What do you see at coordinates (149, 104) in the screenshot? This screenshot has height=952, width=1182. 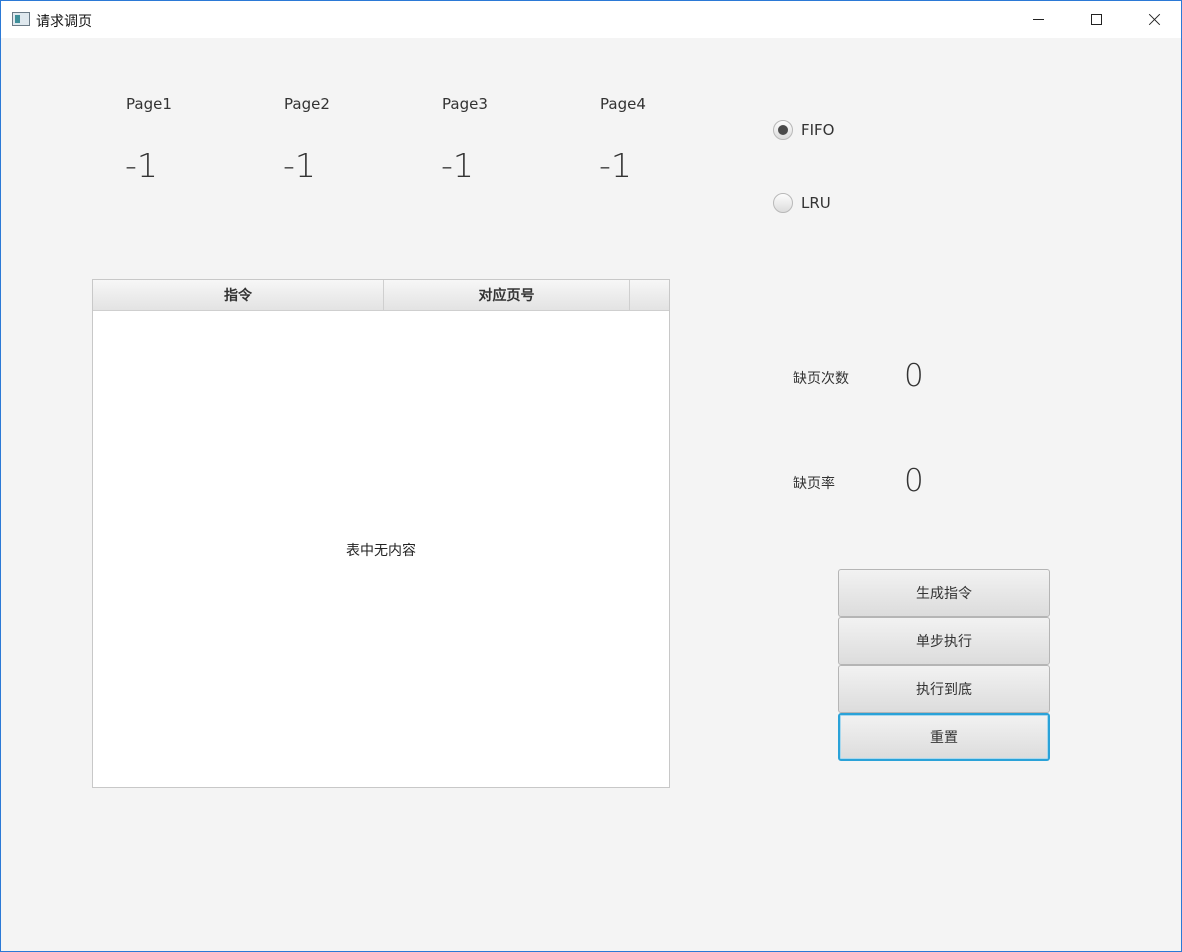 I see `page1-label: Page1` at bounding box center [149, 104].